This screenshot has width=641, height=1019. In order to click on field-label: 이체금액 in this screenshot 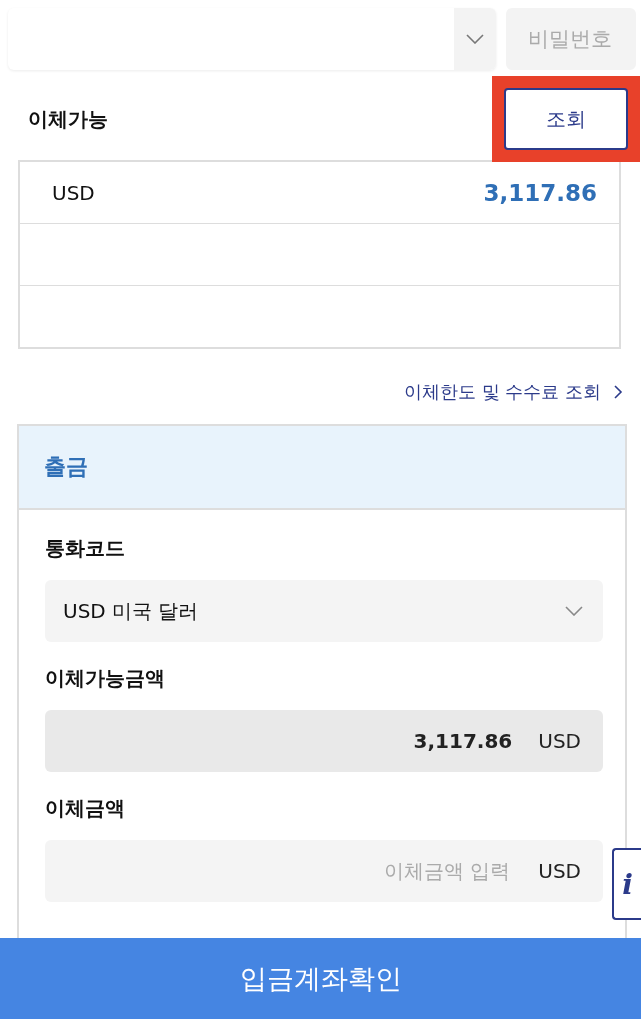, I will do `click(85, 808)`.